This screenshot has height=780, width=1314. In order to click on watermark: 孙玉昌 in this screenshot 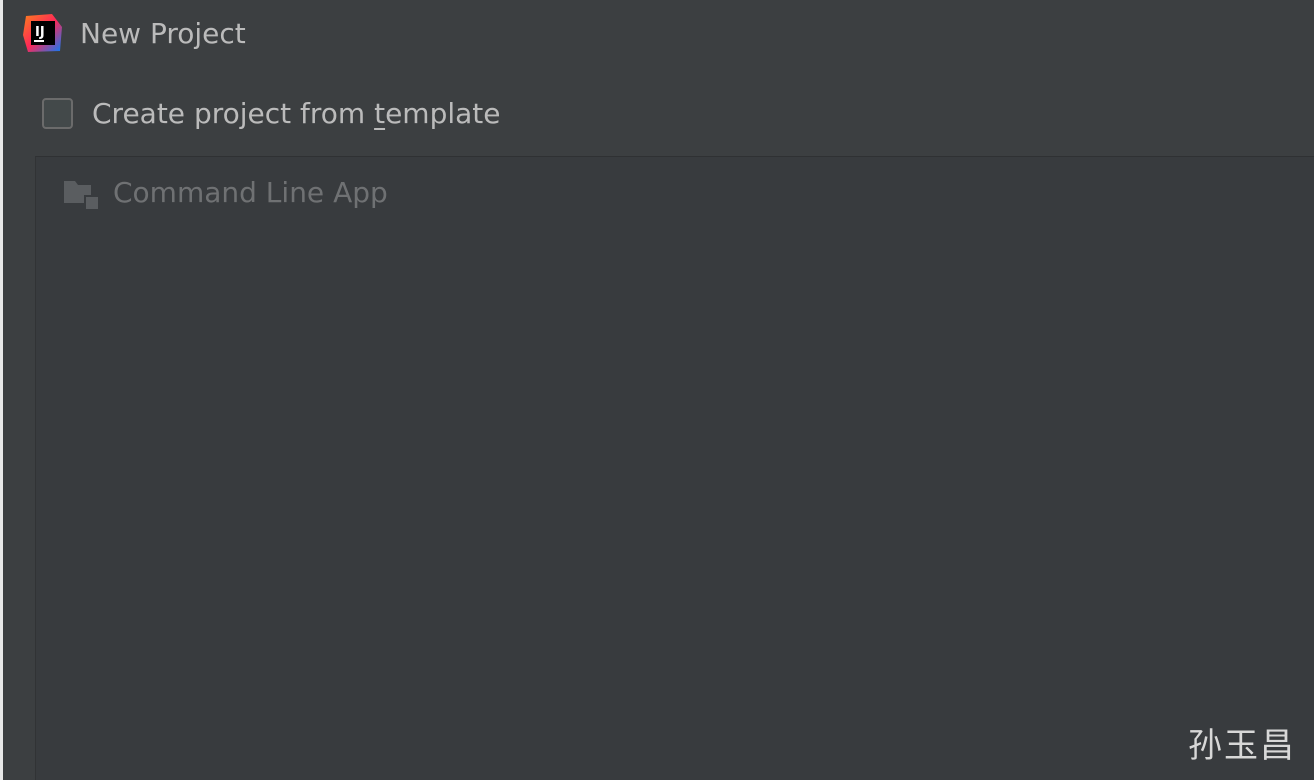, I will do `click(1242, 746)`.